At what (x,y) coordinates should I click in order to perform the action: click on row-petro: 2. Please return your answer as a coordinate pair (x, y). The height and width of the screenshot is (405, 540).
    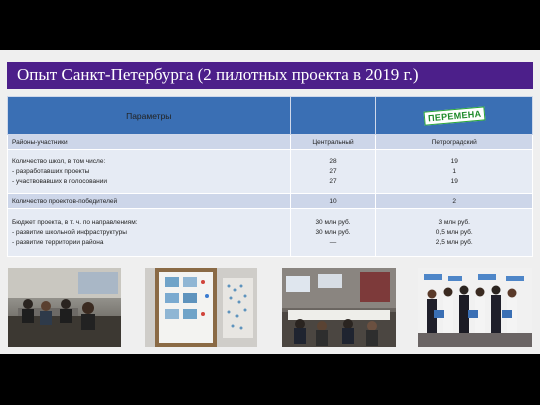
    Looking at the image, I should click on (454, 201).